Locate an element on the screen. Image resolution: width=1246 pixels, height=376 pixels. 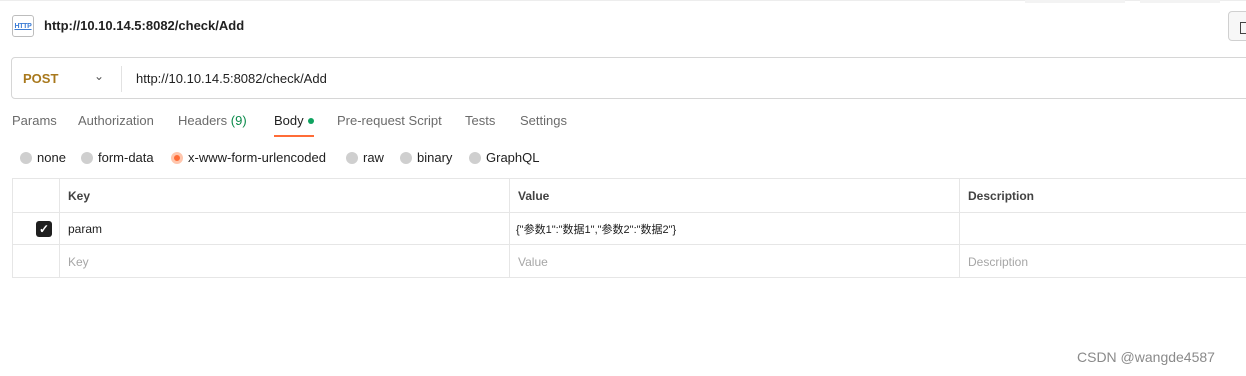
radio-none: none is located at coordinates (43, 157).